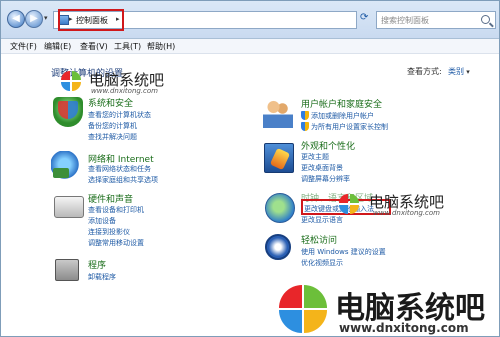 The image size is (500, 337). Describe the element at coordinates (119, 115) in the screenshot. I see `link-view-computer-status: 查看您的计算机状态` at that location.